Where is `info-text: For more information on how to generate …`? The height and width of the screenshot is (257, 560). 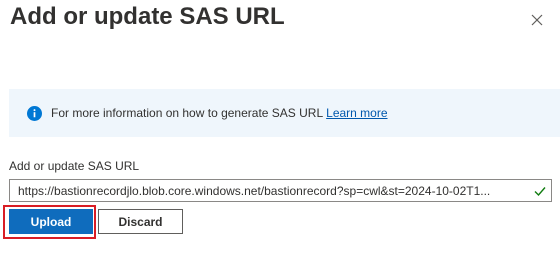 info-text: For more information on how to generate … is located at coordinates (187, 113).